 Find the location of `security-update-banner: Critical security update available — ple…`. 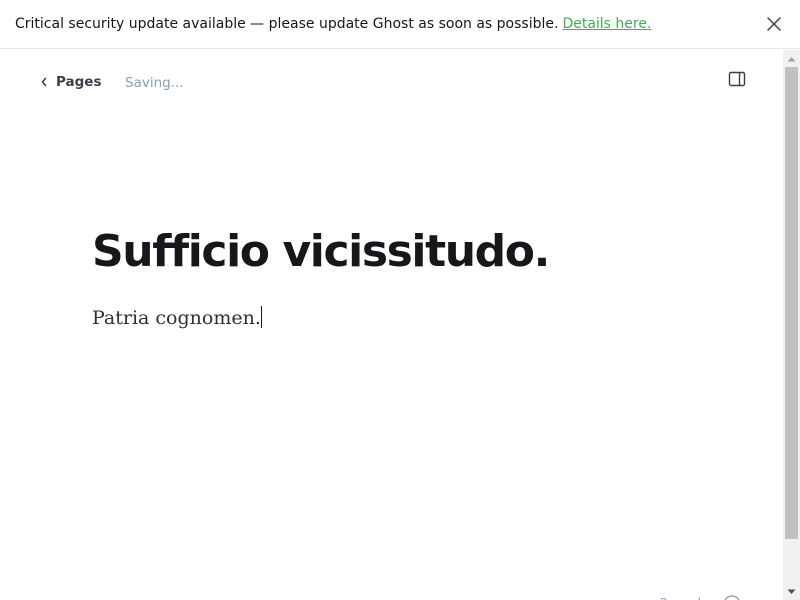

security-update-banner: Critical security update available — ple… is located at coordinates (400, 24).